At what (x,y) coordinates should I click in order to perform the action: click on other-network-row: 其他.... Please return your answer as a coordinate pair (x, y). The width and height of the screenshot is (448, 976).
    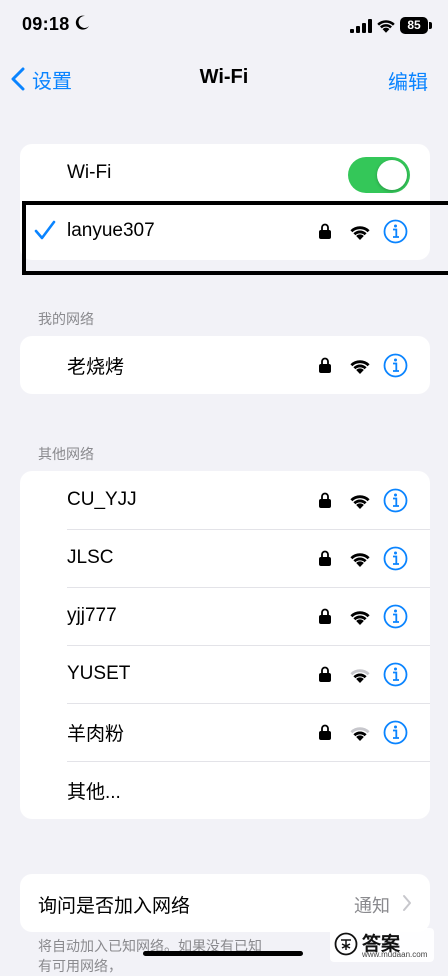
    Looking at the image, I should click on (225, 790).